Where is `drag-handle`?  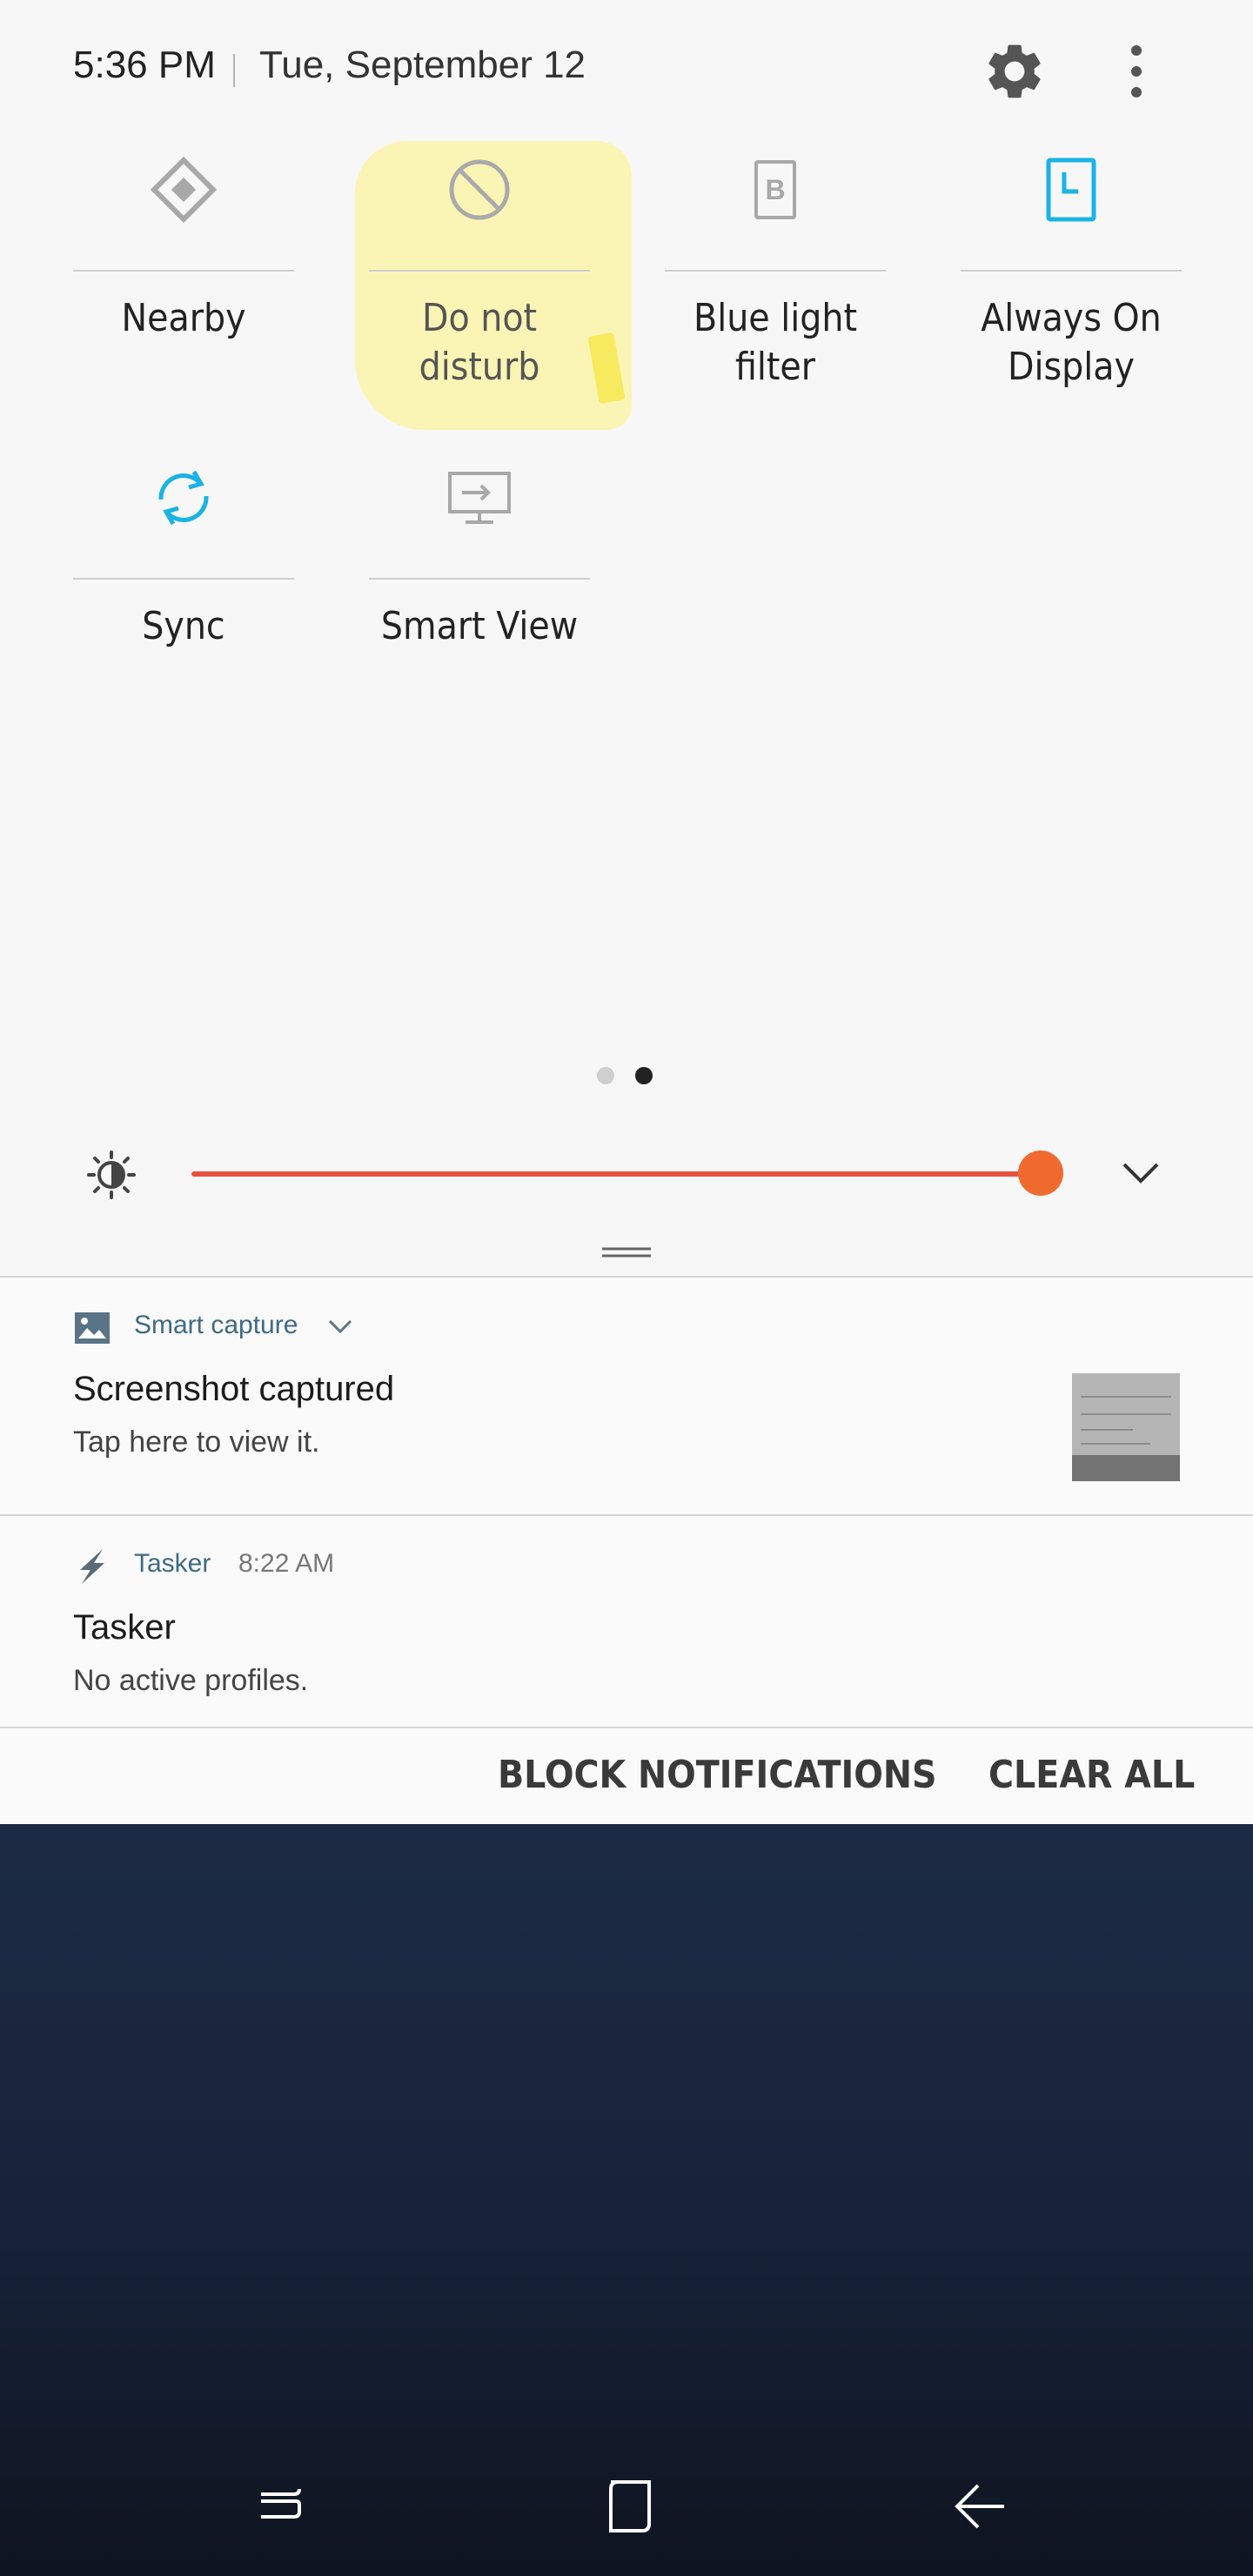 drag-handle is located at coordinates (626, 1252).